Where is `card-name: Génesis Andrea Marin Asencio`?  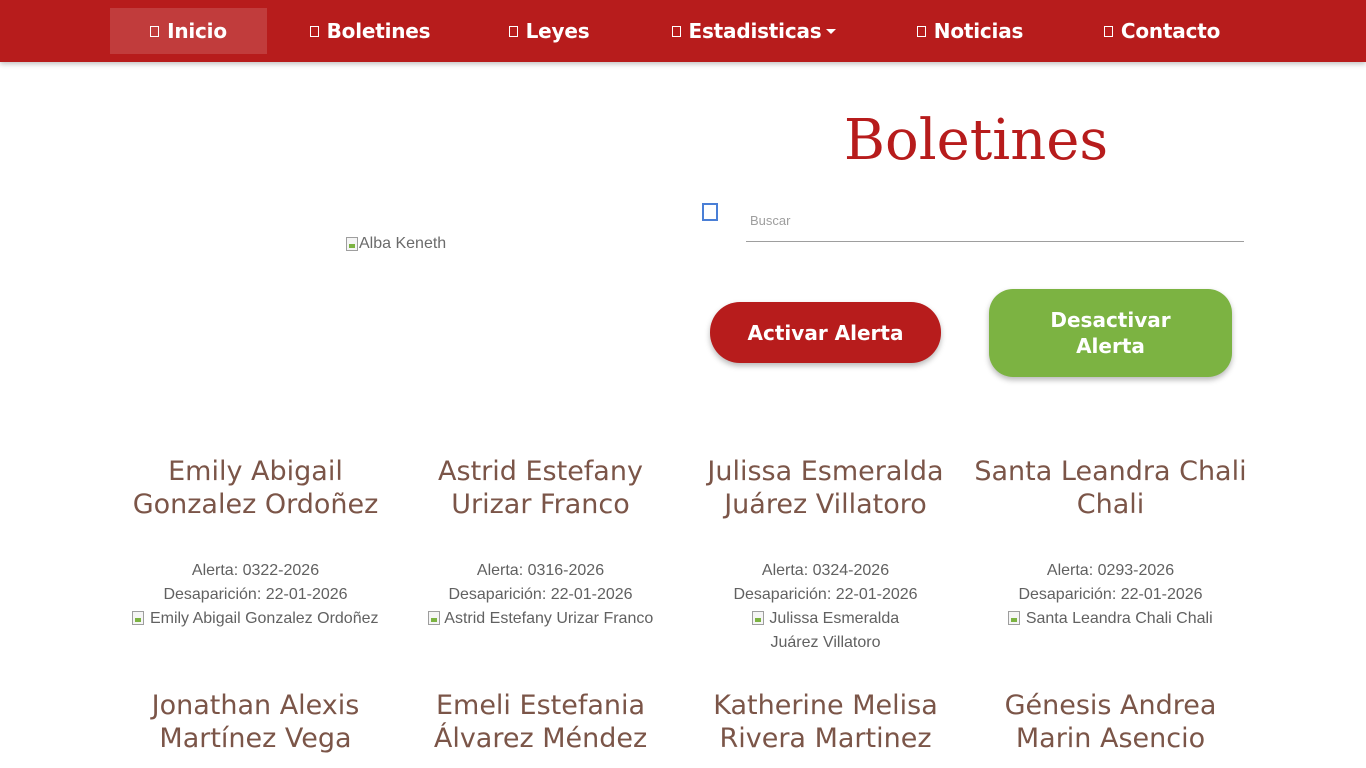 card-name: Génesis Andrea Marin Asencio is located at coordinates (1110, 722).